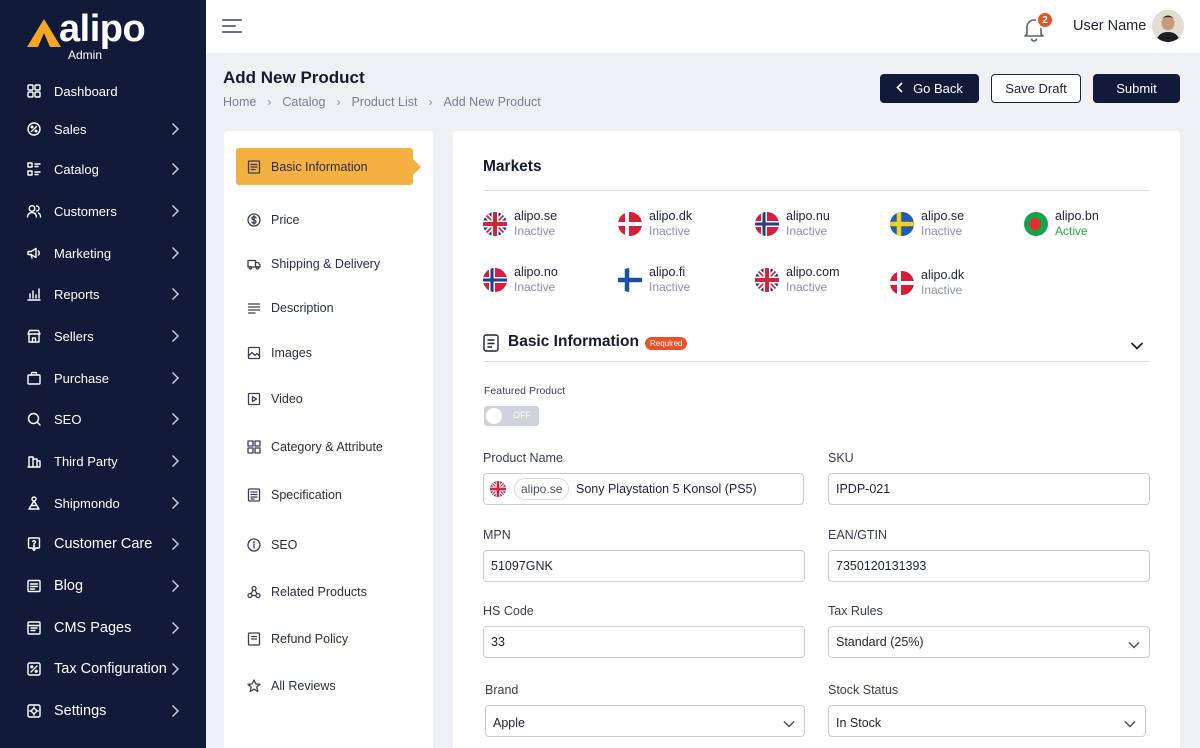 The height and width of the screenshot is (748, 1200). I want to click on lines-icon, so click(254, 308).